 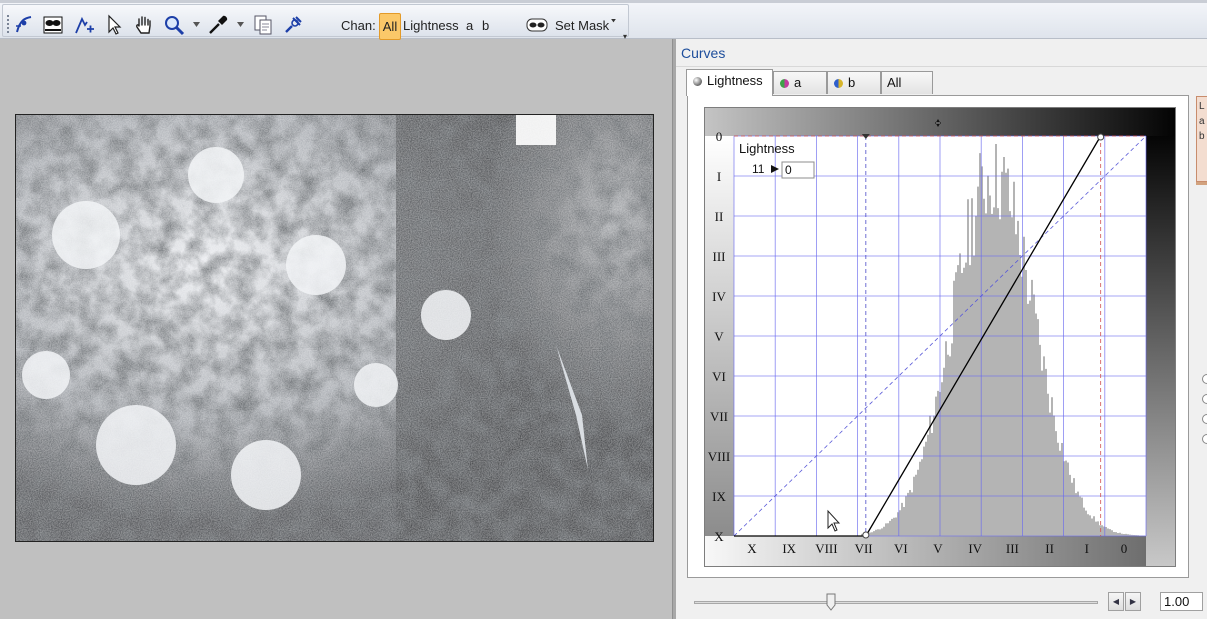 What do you see at coordinates (719, 296) in the screenshot?
I see `y-zone-label: IV` at bounding box center [719, 296].